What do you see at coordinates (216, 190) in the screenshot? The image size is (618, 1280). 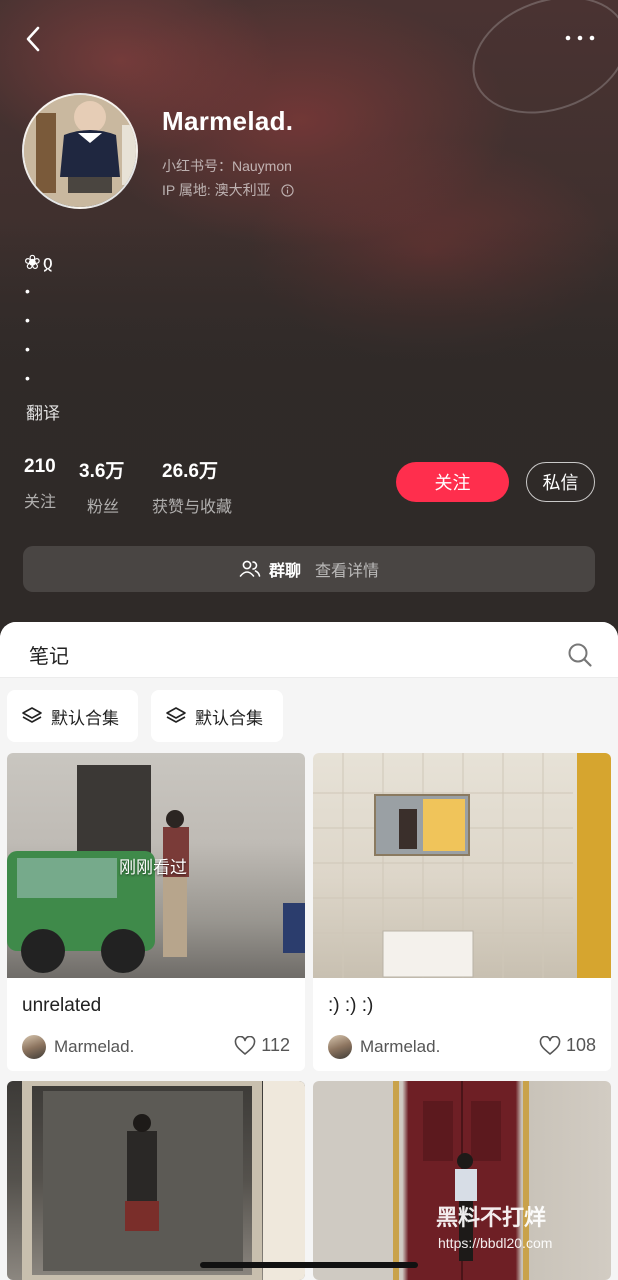 I see `ip-location-text: IP 属地: 澳大利亚` at bounding box center [216, 190].